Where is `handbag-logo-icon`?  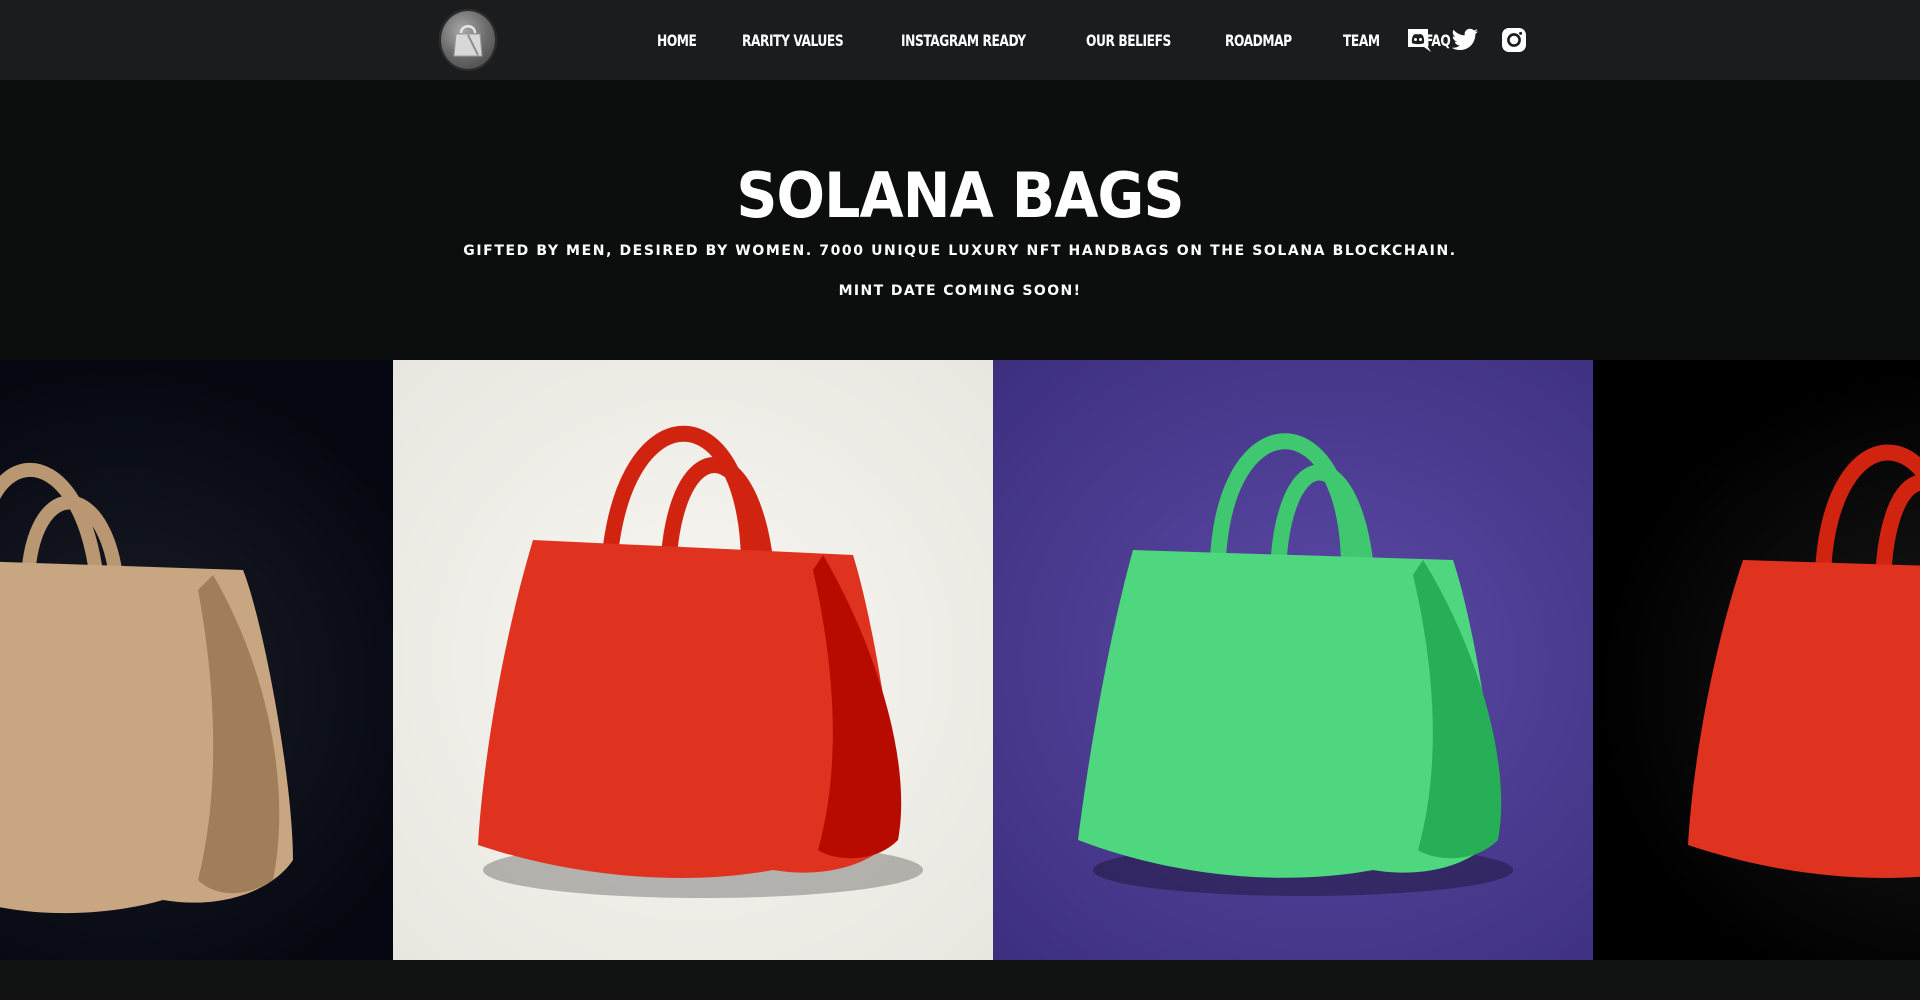
handbag-logo-icon is located at coordinates (468, 41).